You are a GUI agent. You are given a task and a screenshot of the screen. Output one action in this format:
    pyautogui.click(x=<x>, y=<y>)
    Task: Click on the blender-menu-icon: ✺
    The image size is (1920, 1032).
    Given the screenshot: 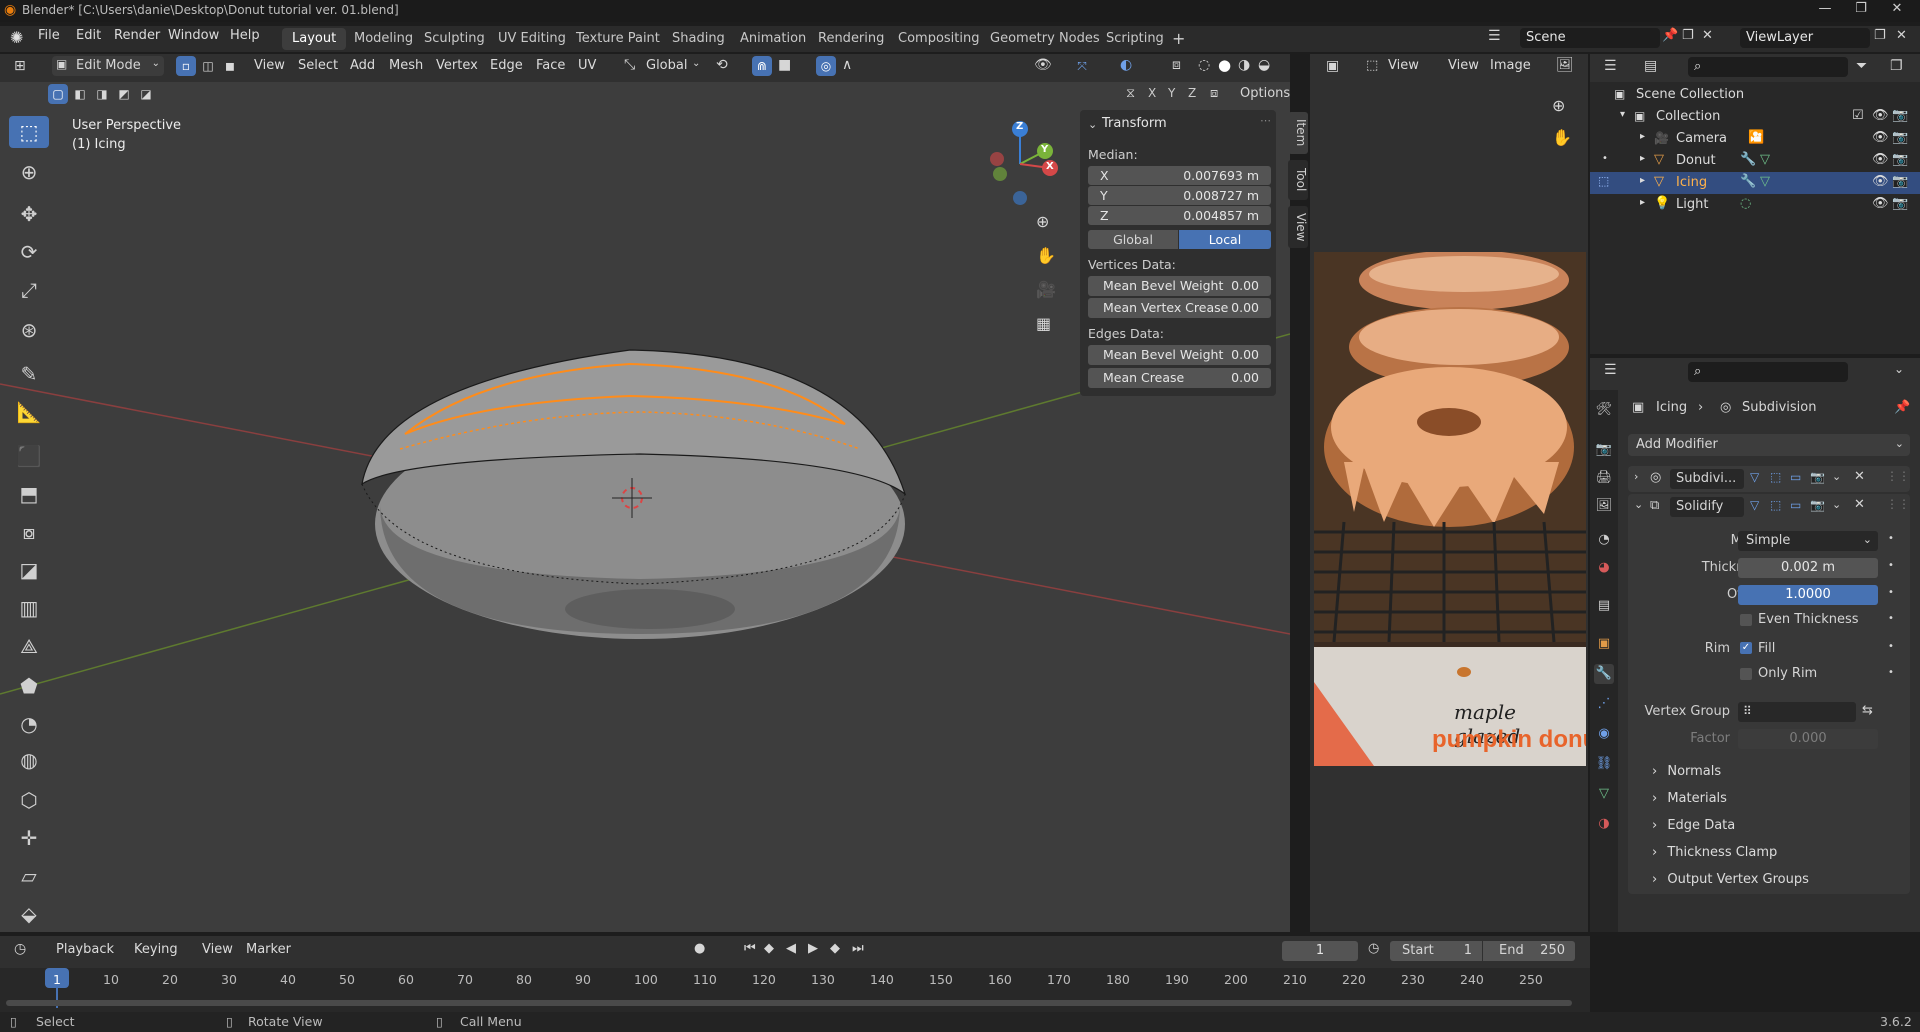 What is the action you would take?
    pyautogui.click(x=16, y=37)
    